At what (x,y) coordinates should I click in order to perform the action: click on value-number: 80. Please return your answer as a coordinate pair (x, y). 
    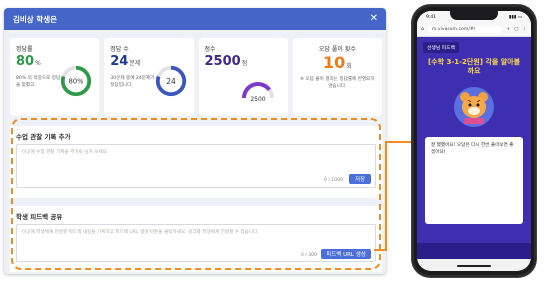
    Looking at the image, I should click on (25, 61).